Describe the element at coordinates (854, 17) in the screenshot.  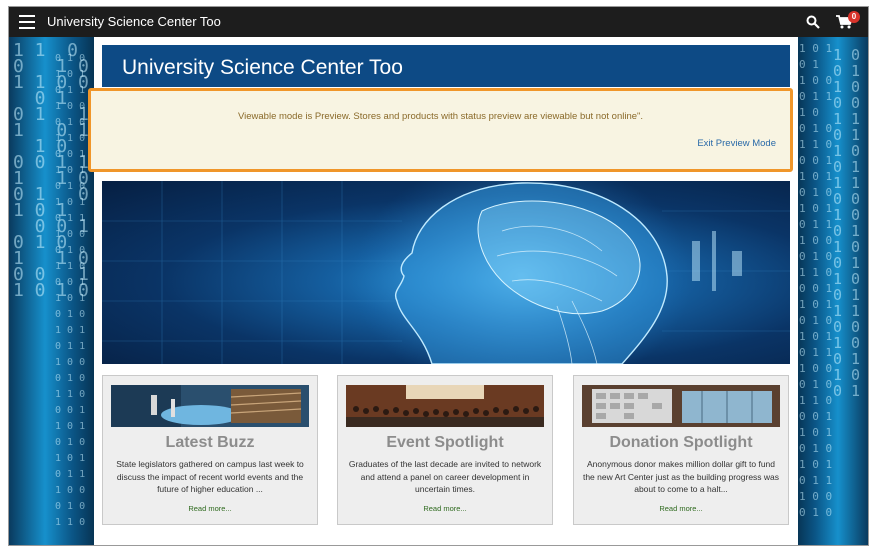
I see `cart-count-badge: 0` at that location.